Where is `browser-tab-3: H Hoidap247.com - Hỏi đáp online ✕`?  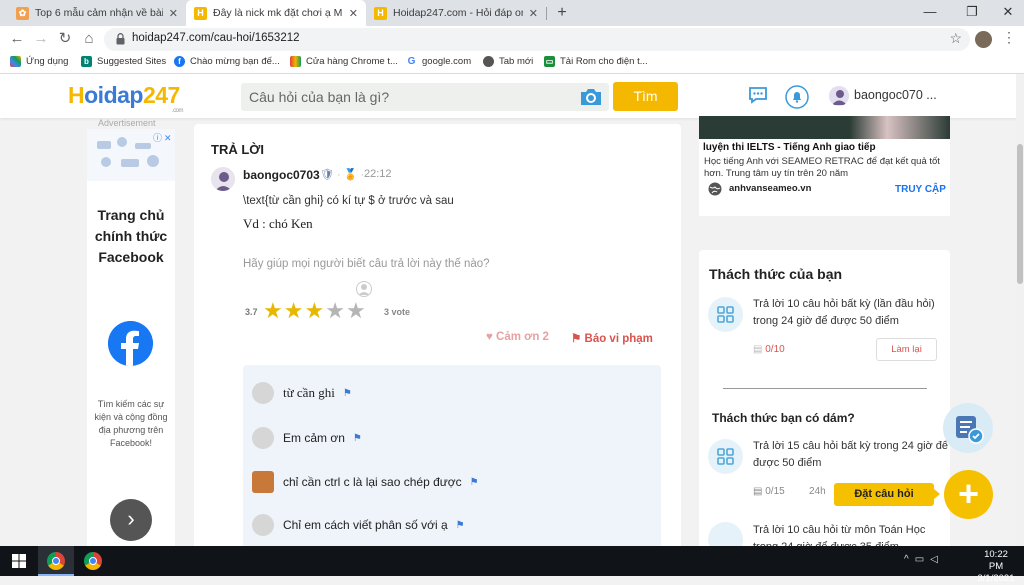 browser-tab-3: H Hoidap247.com - Hỏi đáp online ✕ is located at coordinates (456, 13).